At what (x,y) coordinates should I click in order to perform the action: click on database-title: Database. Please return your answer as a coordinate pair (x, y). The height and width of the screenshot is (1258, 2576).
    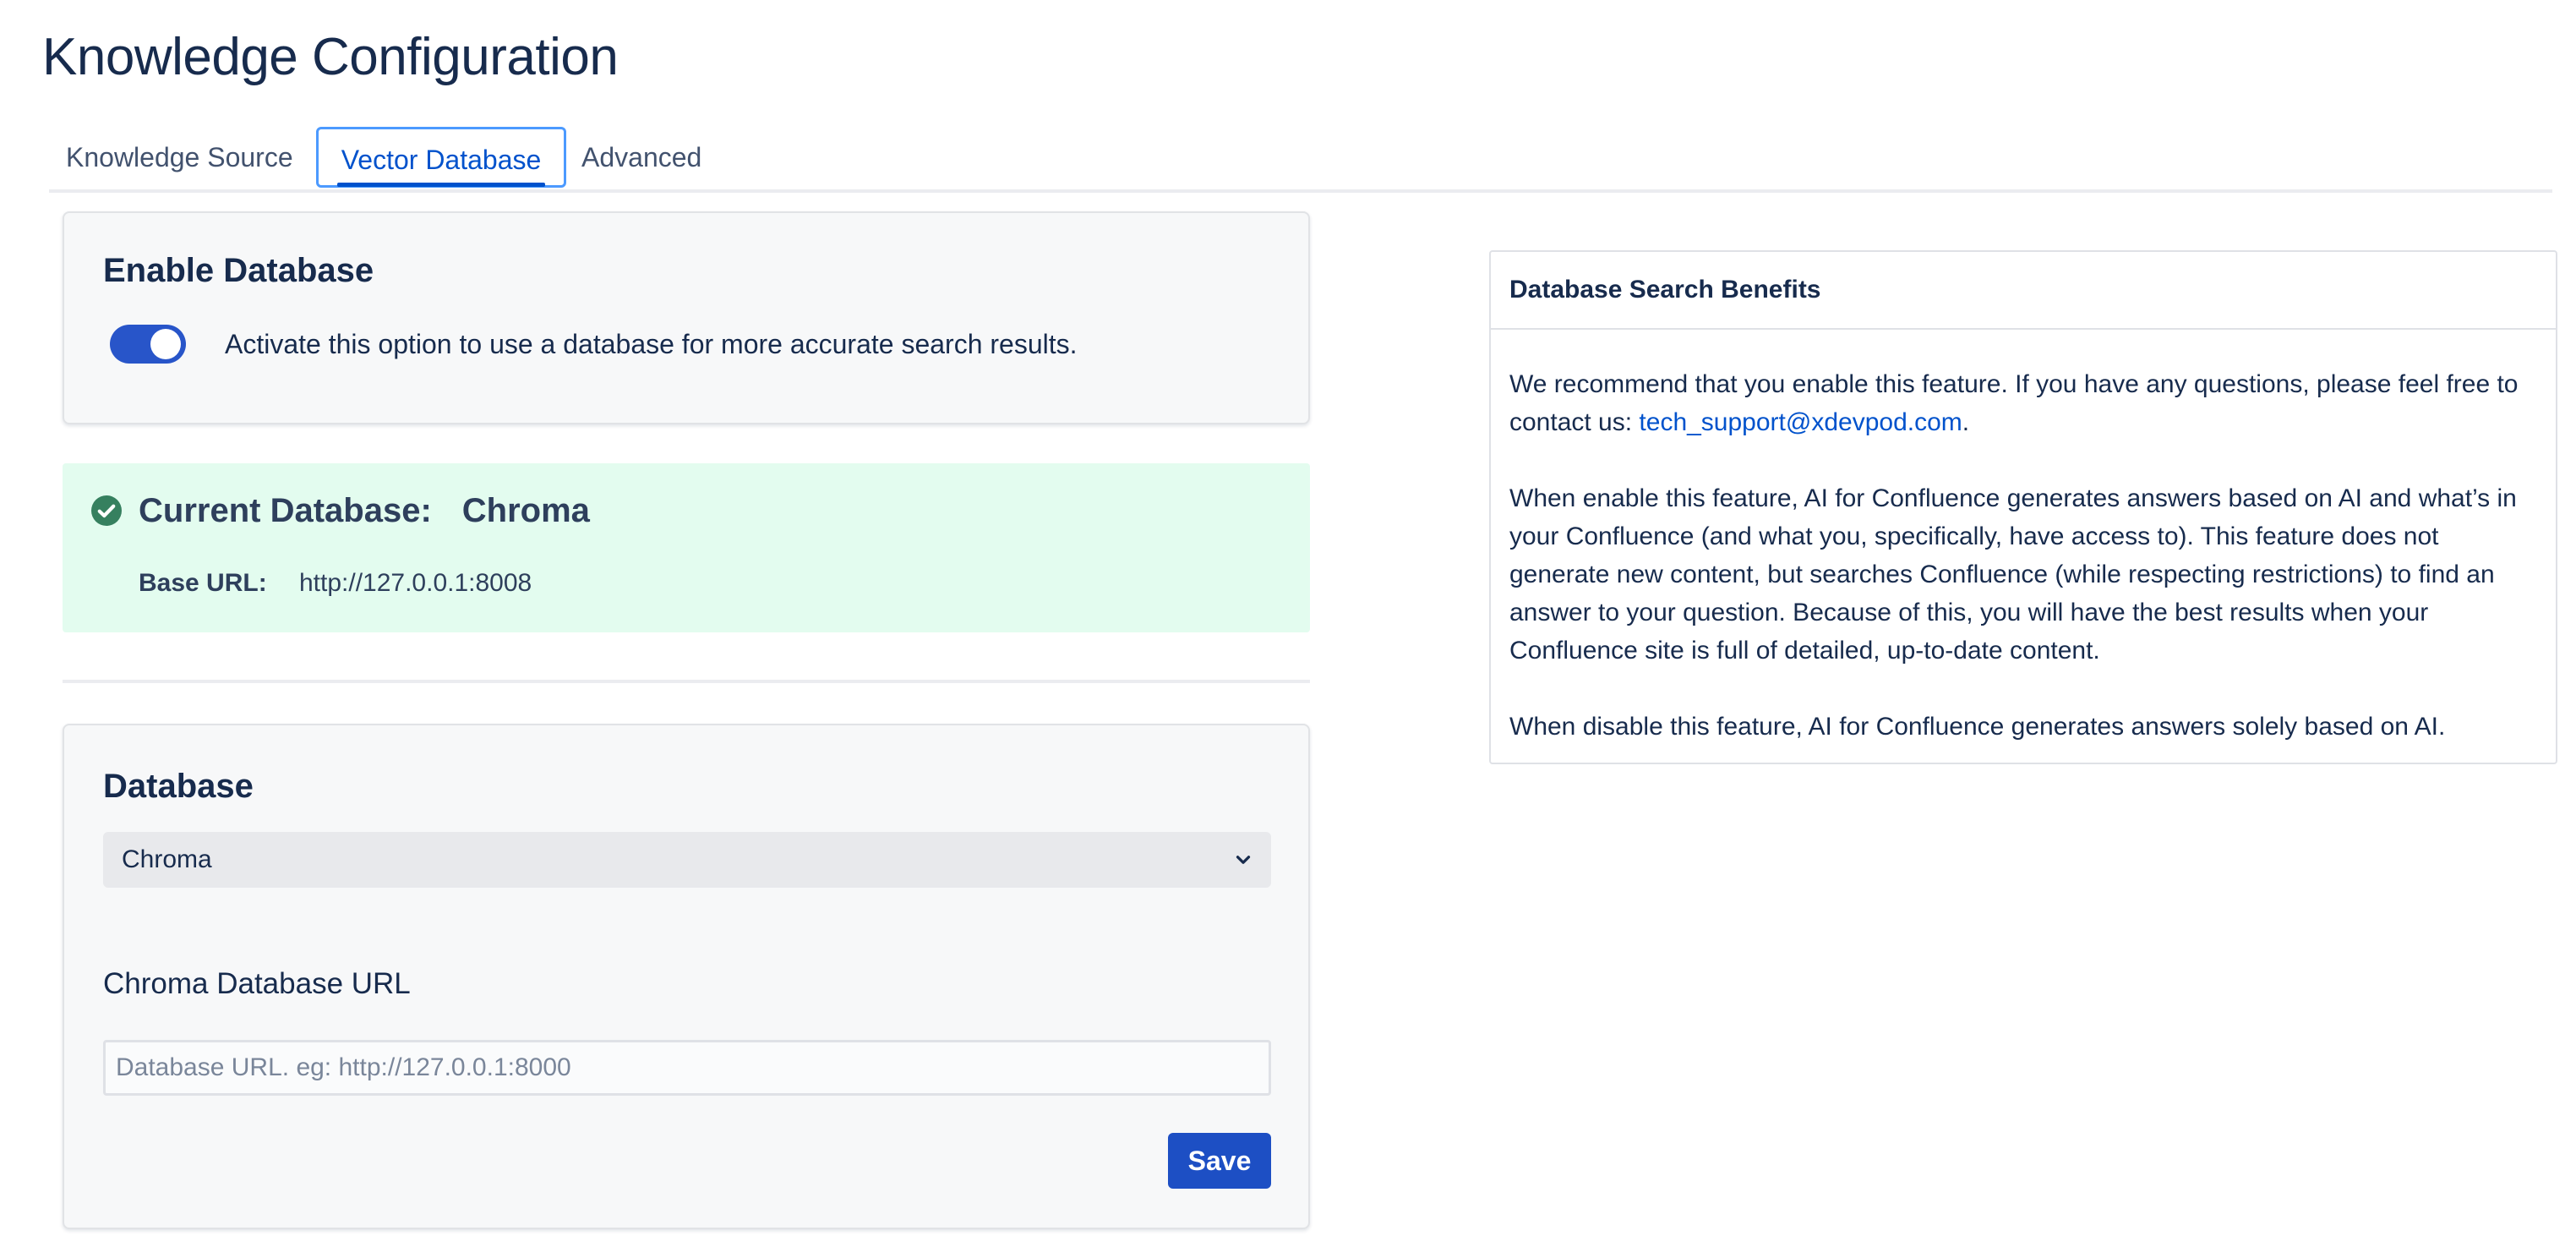
    Looking at the image, I should click on (178, 787).